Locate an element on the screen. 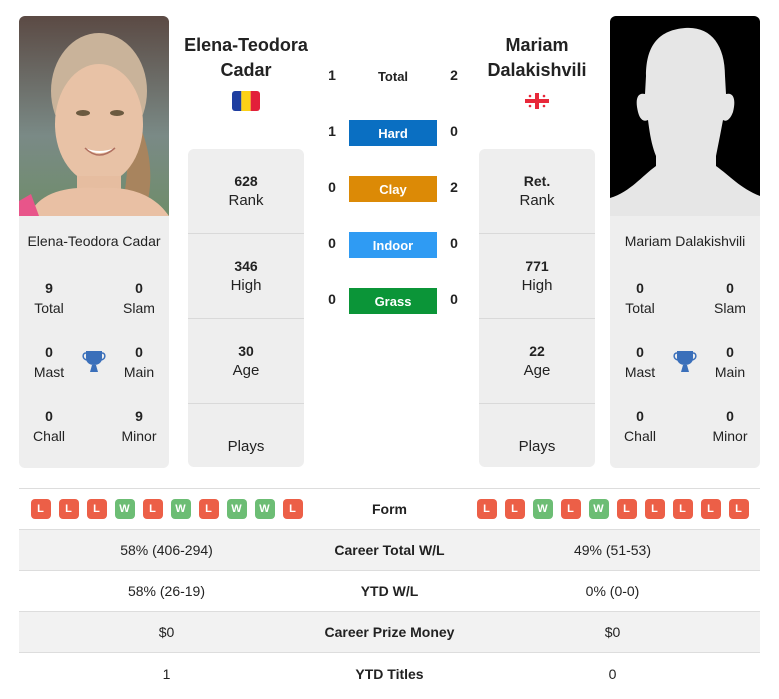  player1-stats: 628 Rank 346 High 30 Age Plays is located at coordinates (246, 308).